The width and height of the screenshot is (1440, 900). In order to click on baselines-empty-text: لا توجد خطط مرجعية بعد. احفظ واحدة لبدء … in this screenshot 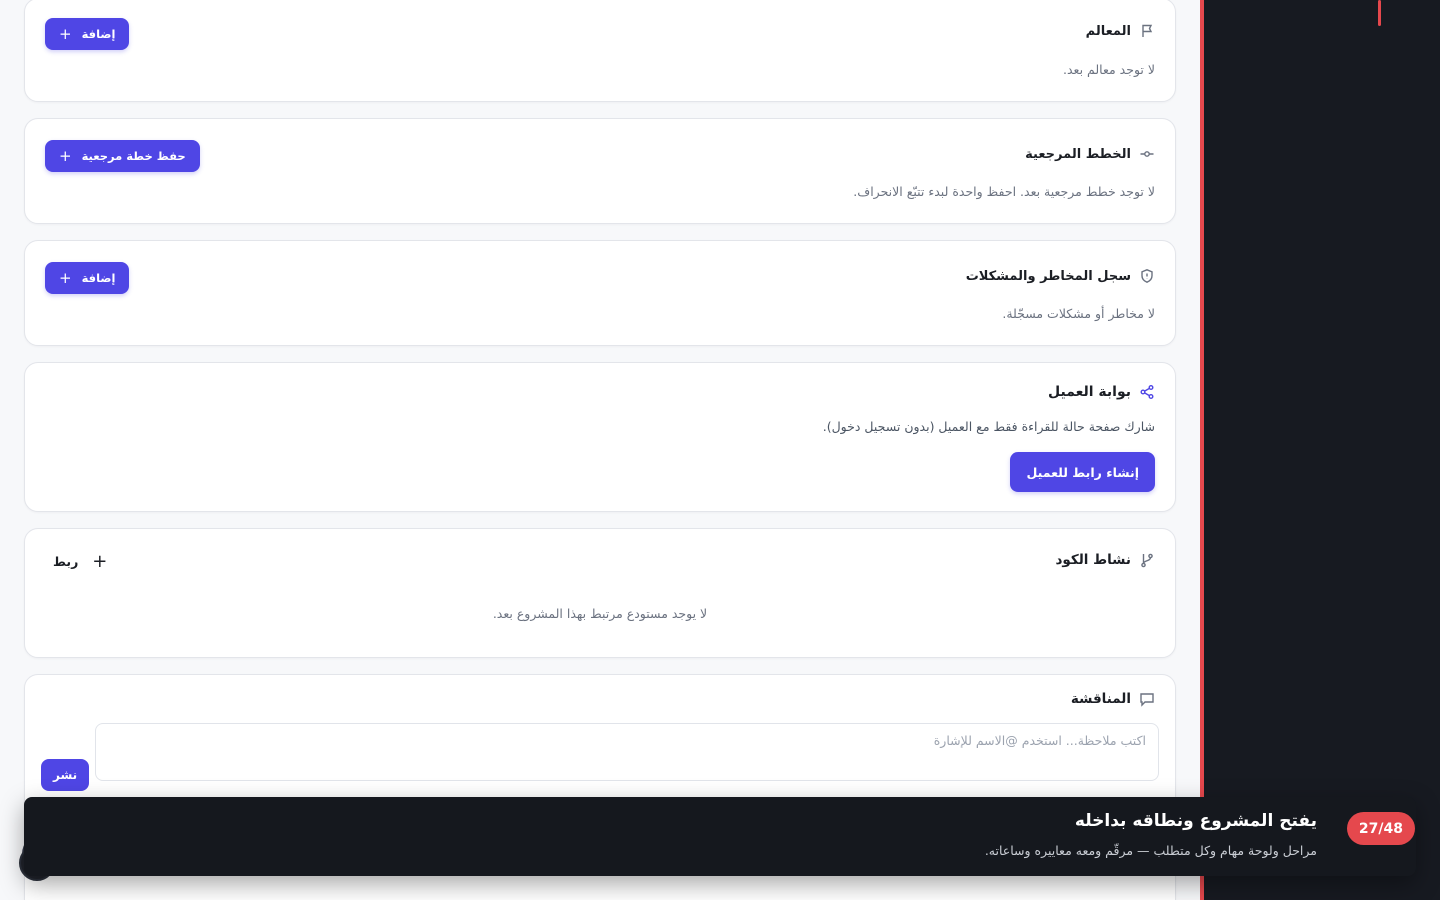, I will do `click(1004, 191)`.